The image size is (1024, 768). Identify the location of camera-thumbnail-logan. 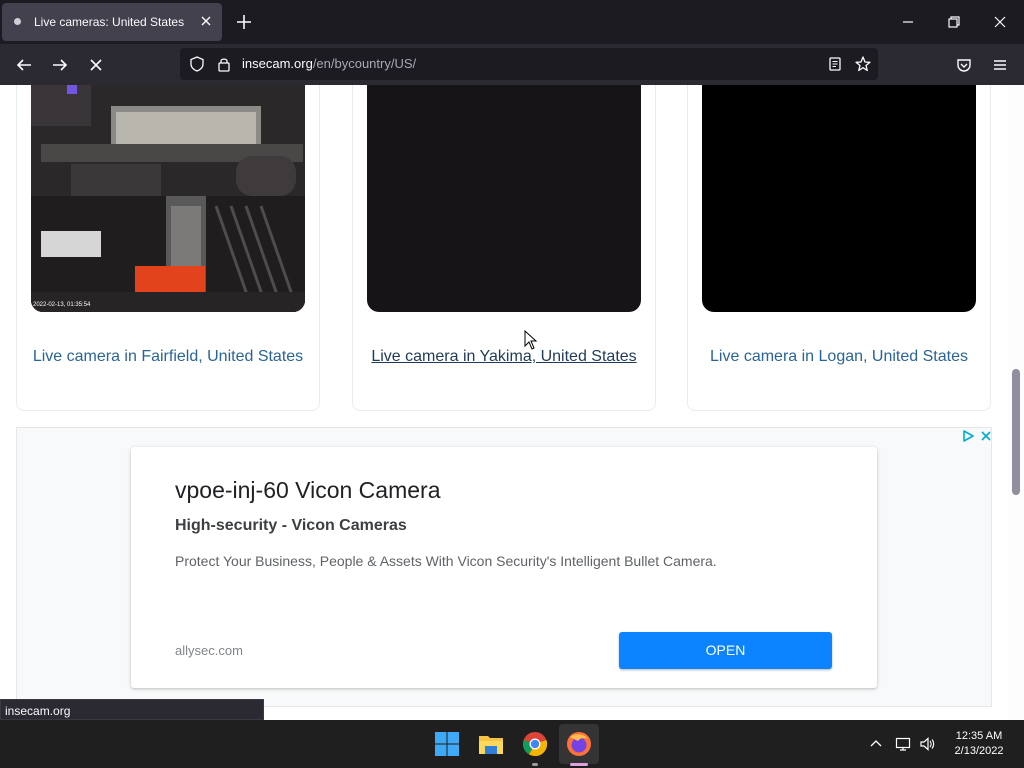
(839, 198).